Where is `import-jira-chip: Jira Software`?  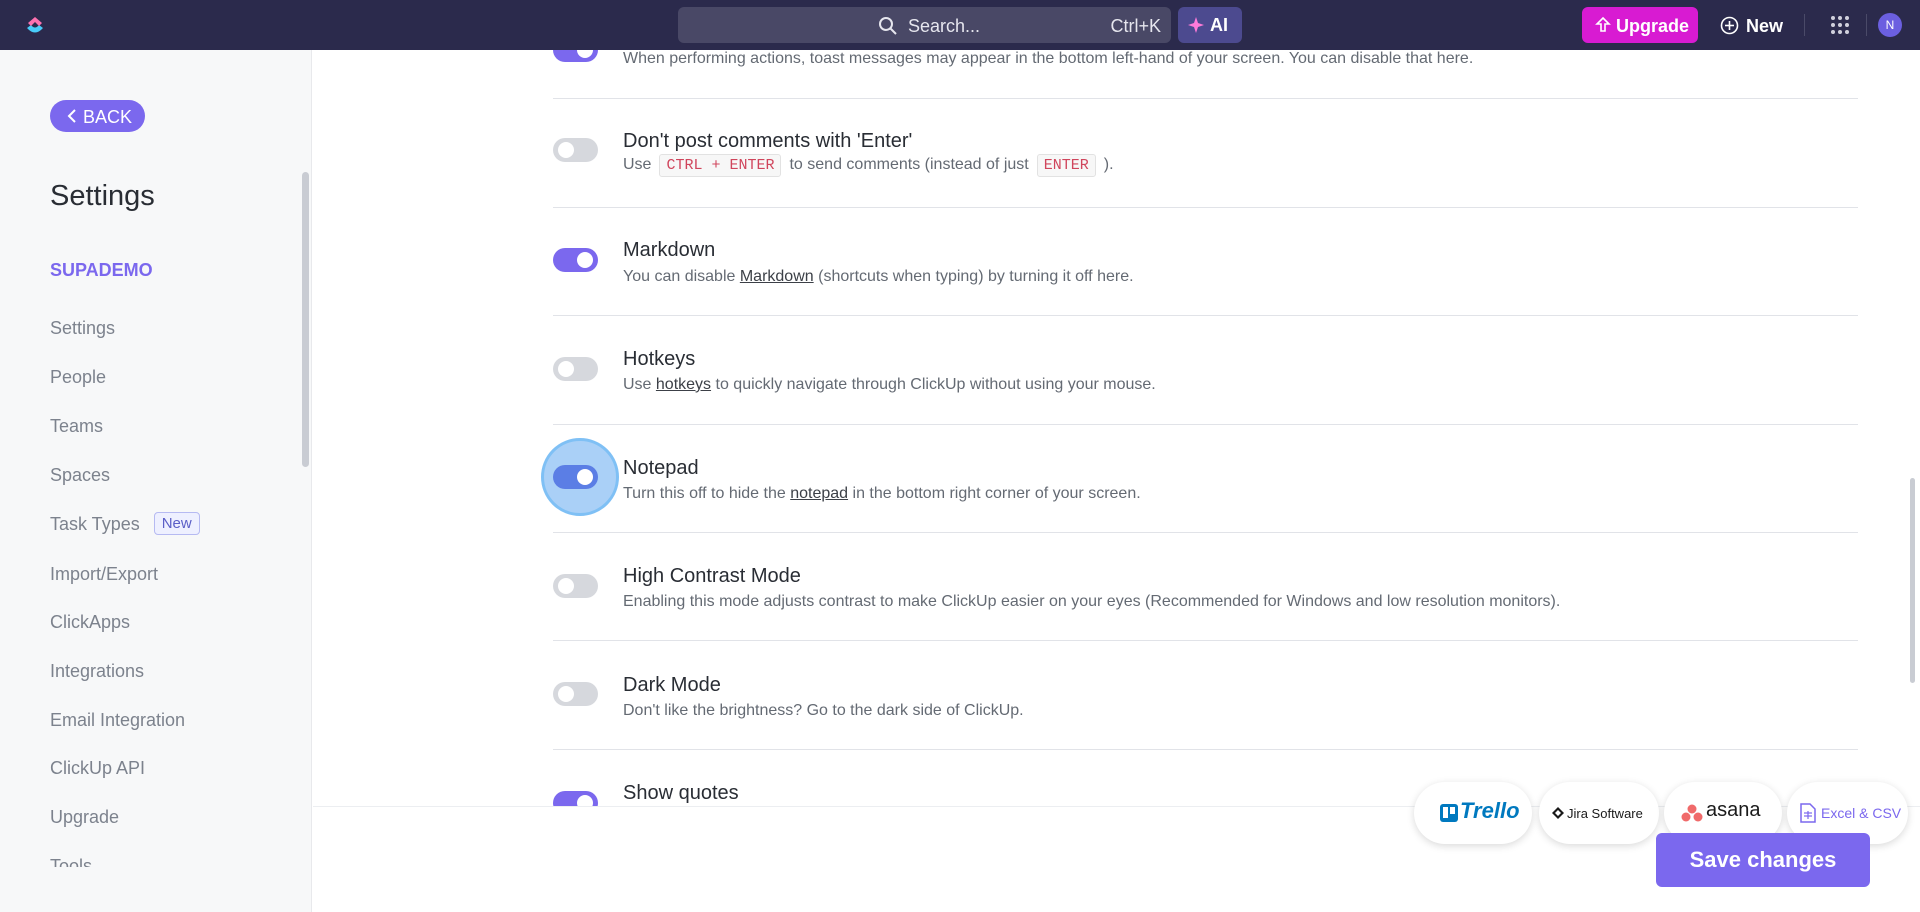 import-jira-chip: Jira Software is located at coordinates (1599, 813).